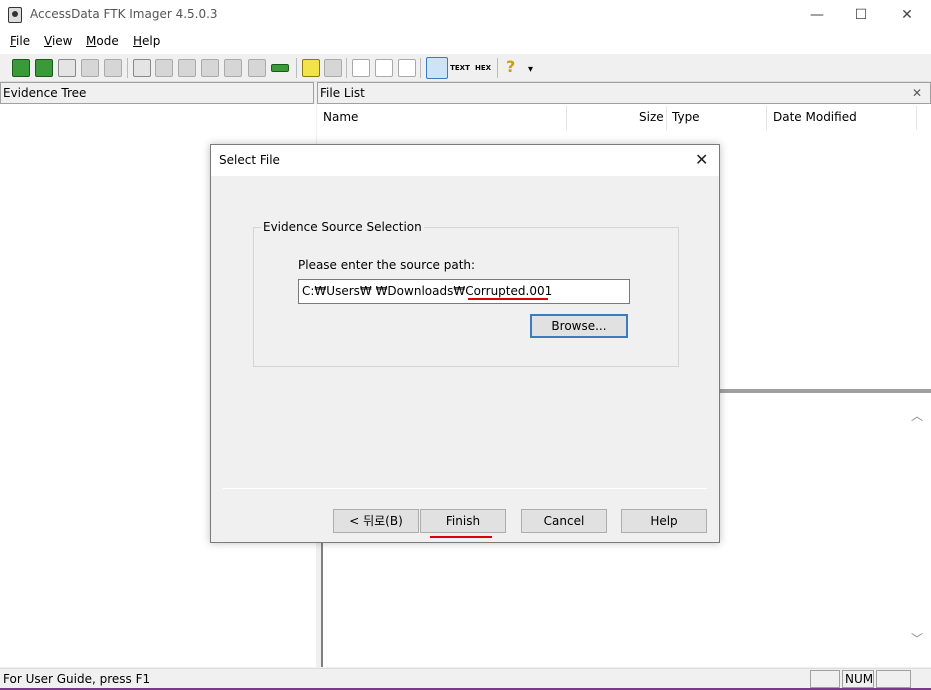 The image size is (931, 690). I want to click on create-disk-image-icon, so click(142, 68).